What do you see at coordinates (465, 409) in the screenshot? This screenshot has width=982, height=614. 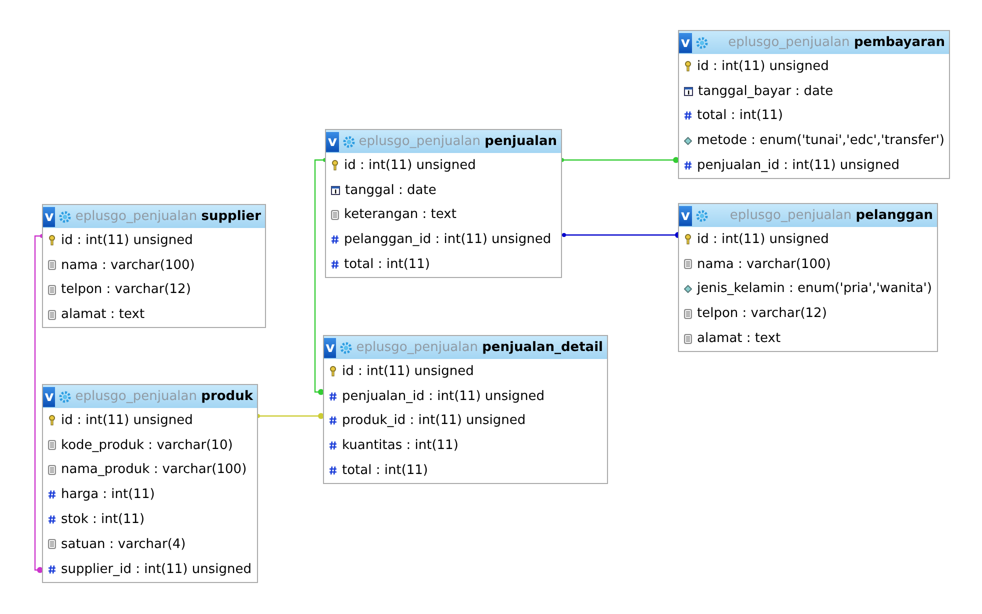 I see `table-card: v eplusgo_penjualan penjualan_detail id : int(11) unsigned penjualan_id : int(11) unsigned produk_id : int(11) unsigned kuantitas : int(11) total : int(11)` at bounding box center [465, 409].